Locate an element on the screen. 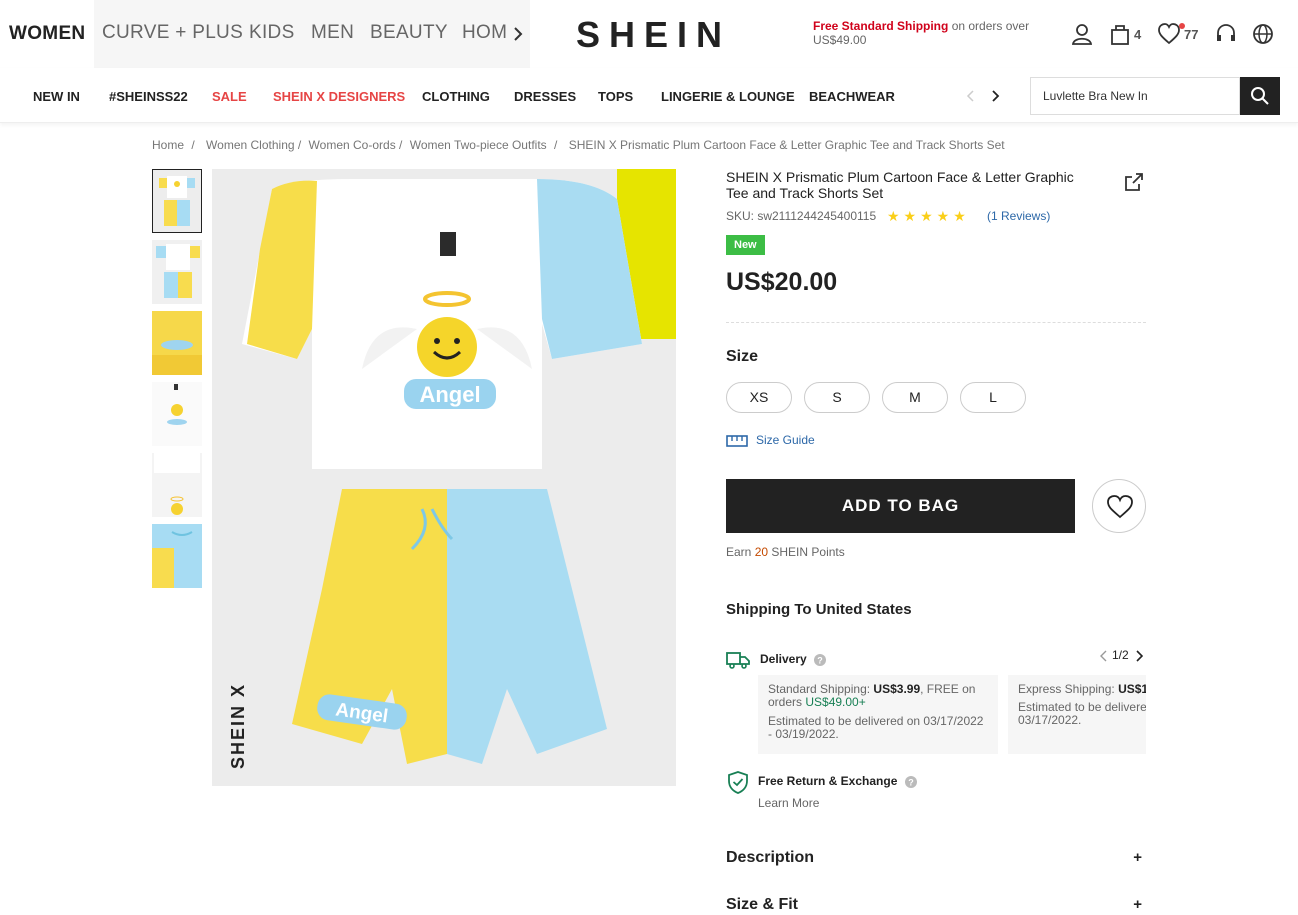  nav-sale: SALE is located at coordinates (229, 96).